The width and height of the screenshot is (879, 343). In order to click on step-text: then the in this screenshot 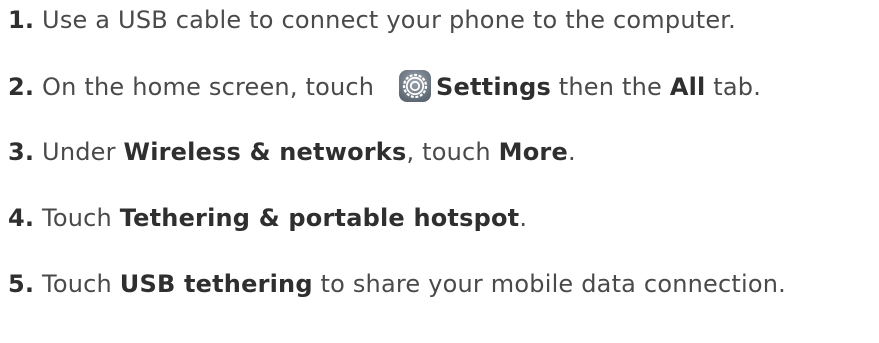, I will do `click(610, 87)`.